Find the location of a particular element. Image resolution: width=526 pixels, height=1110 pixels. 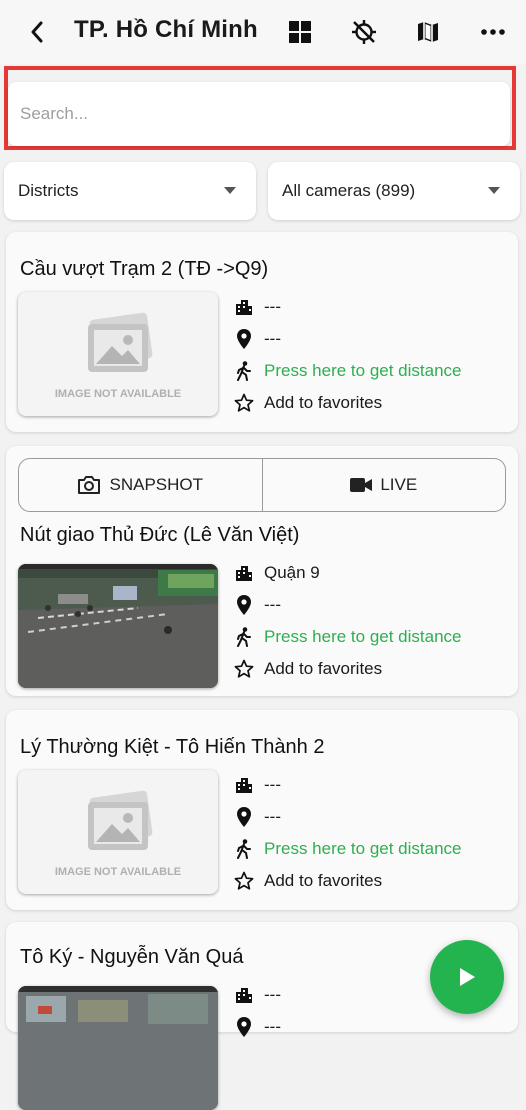

district-value: Quận 9 is located at coordinates (292, 572).